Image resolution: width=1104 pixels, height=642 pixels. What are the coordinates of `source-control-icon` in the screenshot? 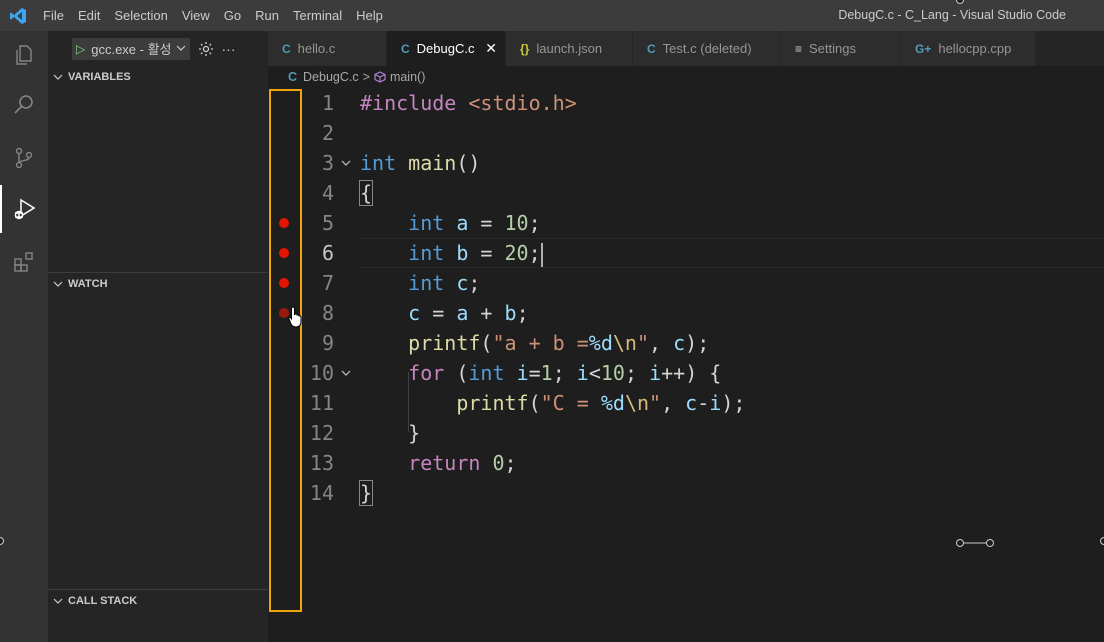 It's located at (24, 158).